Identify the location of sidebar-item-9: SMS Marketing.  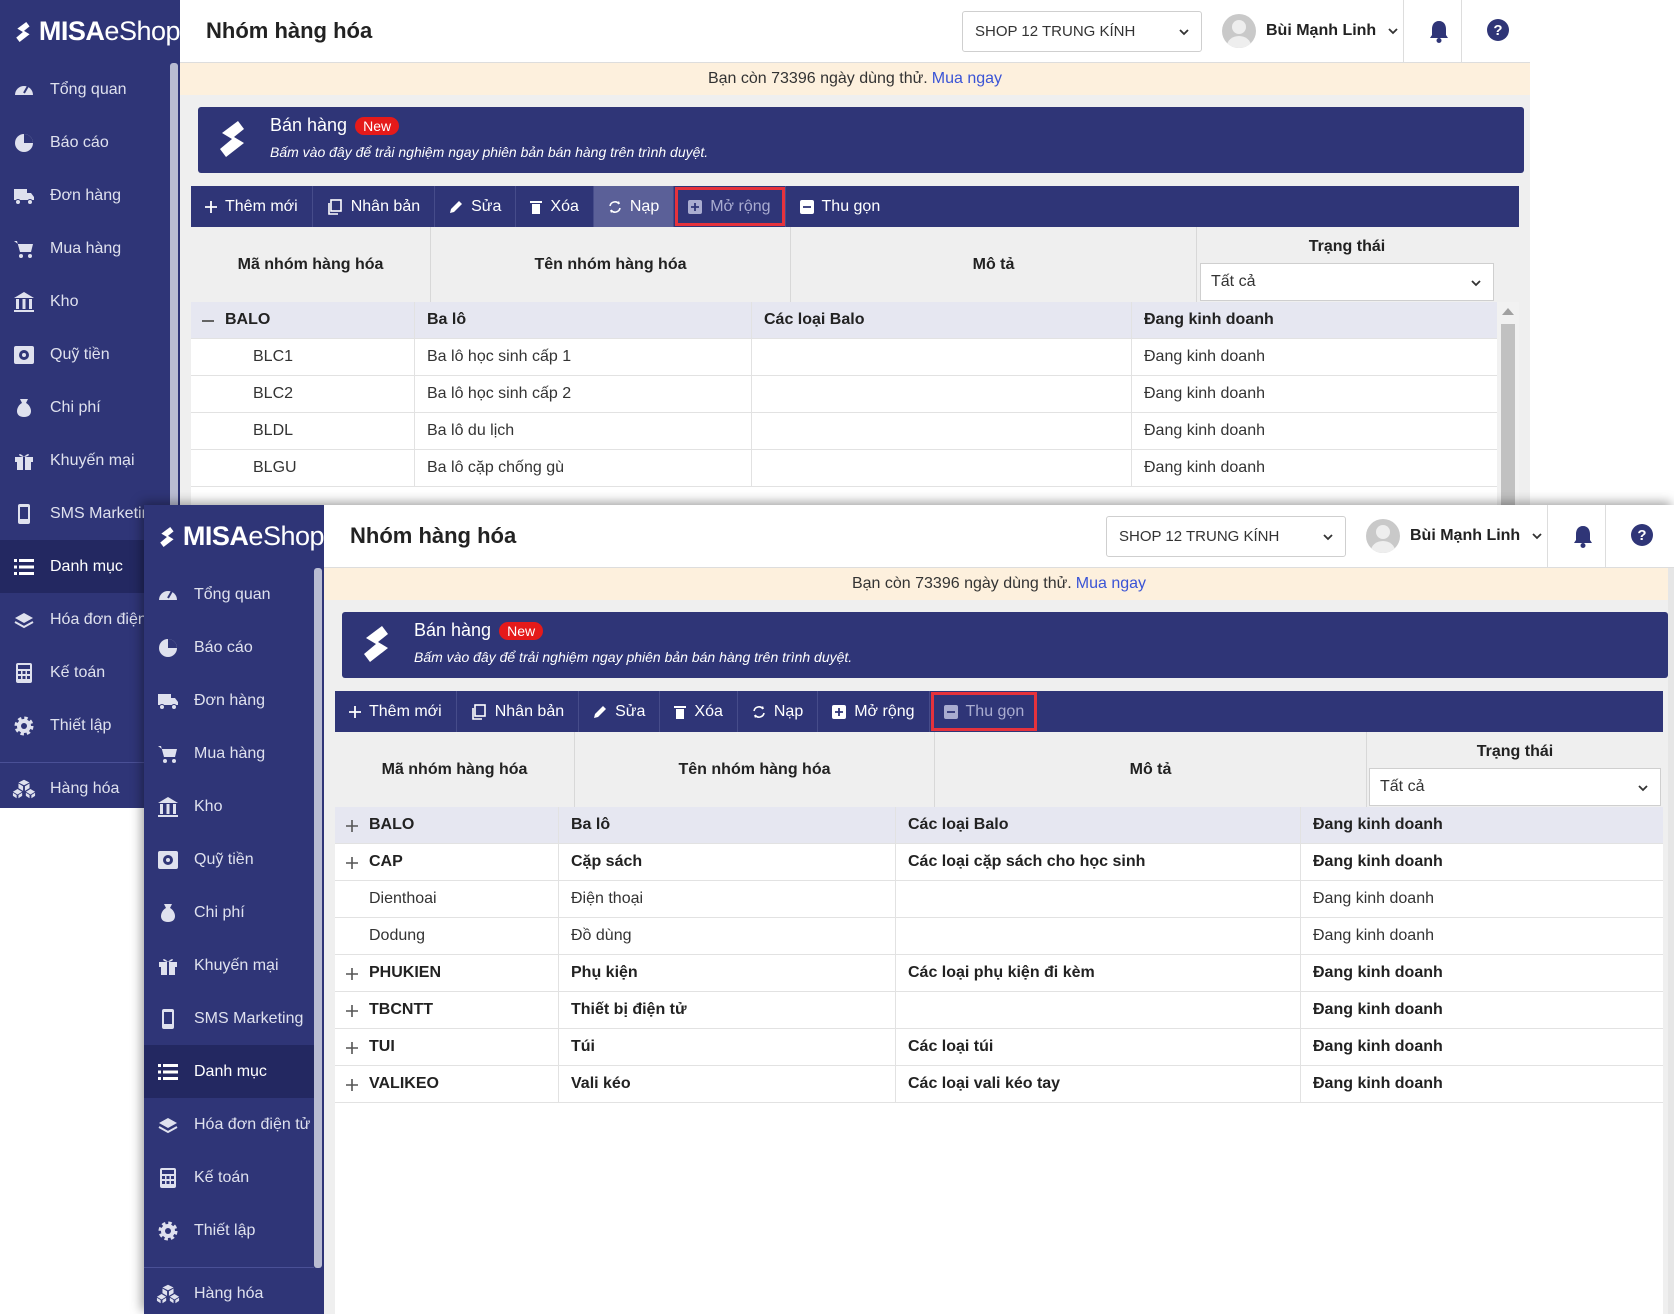
(229, 1018).